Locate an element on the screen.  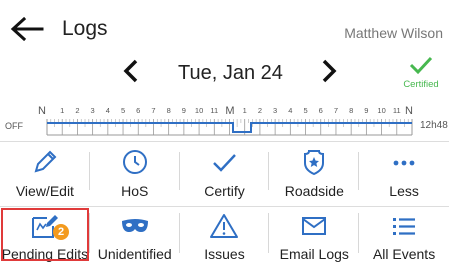
certified-check-icon is located at coordinates (421, 65).